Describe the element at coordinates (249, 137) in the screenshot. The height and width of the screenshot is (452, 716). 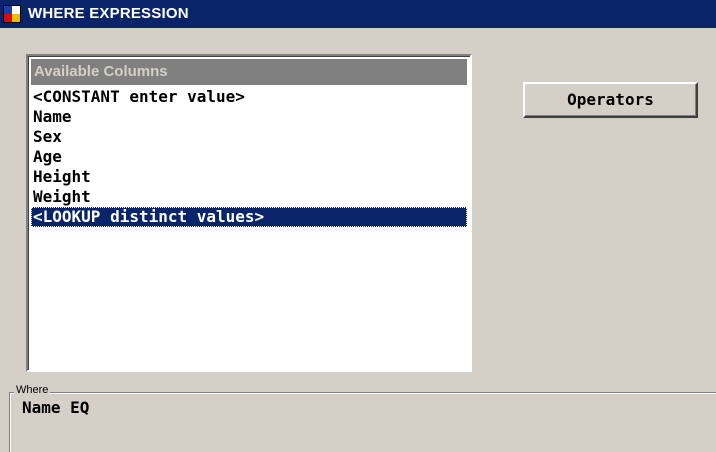
I see `list-item-sex: Sex` at that location.